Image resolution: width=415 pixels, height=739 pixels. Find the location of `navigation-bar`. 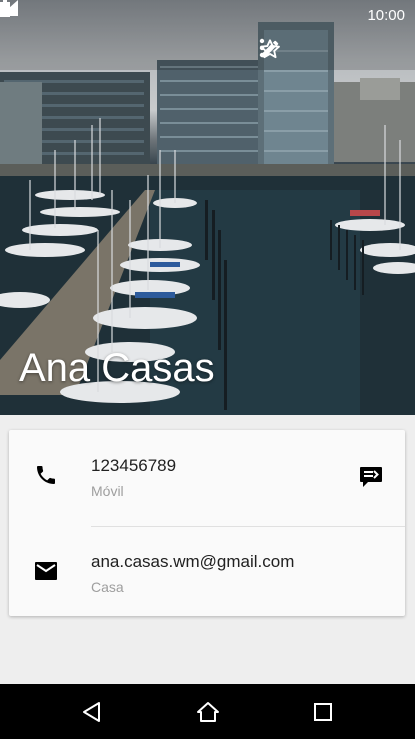

navigation-bar is located at coordinates (207, 711).